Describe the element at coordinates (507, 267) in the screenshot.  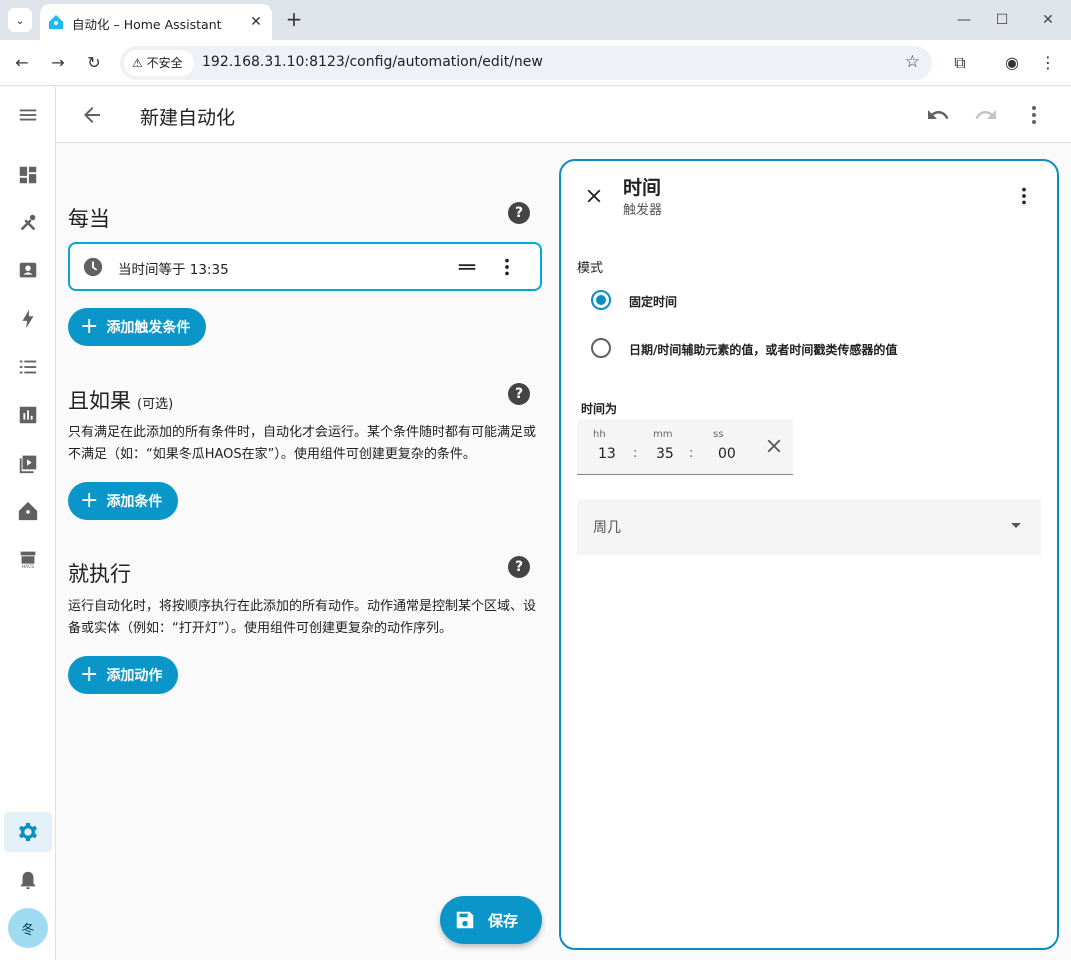
I see `trigger-menu-icon` at that location.